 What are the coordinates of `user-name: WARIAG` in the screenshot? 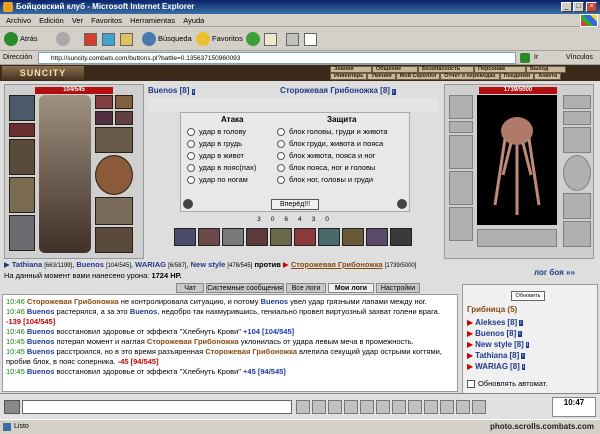 It's located at (491, 366).